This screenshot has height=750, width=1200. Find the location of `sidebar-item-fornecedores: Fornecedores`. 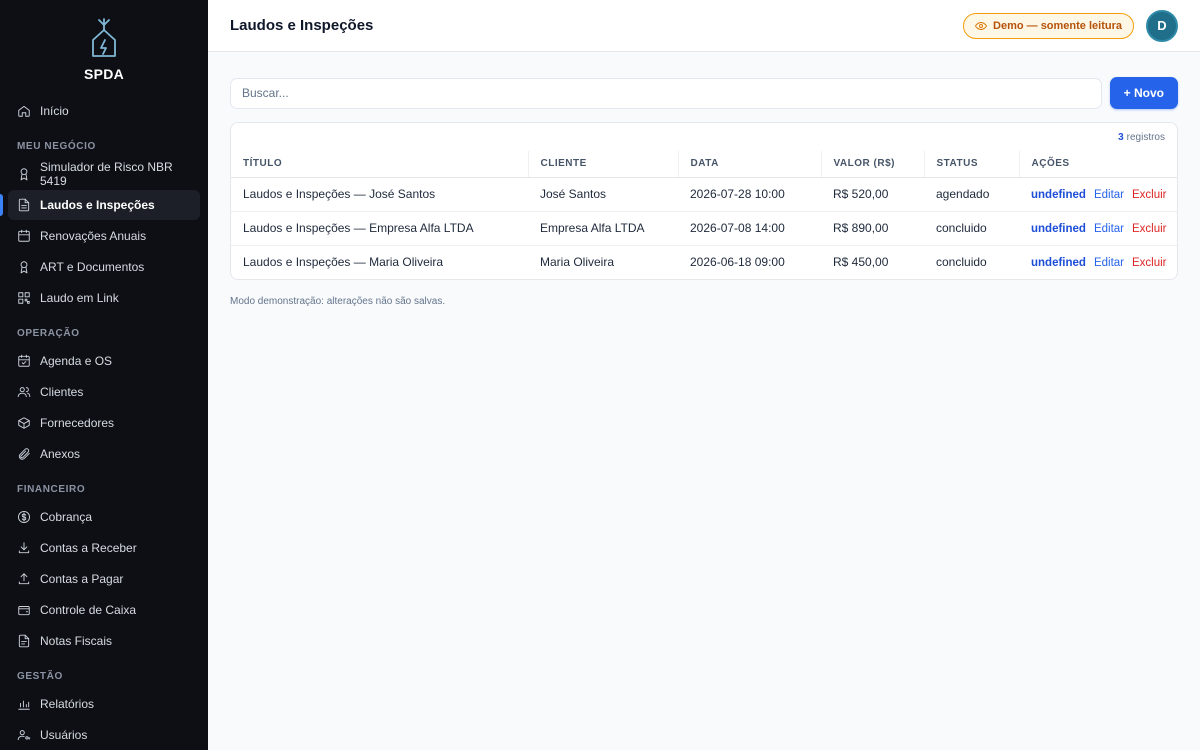

sidebar-item-fornecedores: Fornecedores is located at coordinates (104, 423).